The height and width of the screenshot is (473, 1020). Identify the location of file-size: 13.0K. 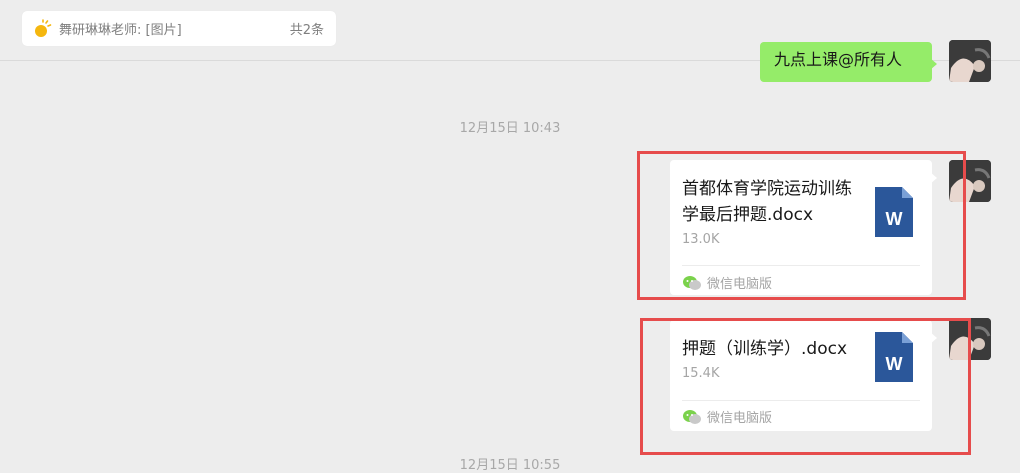
(701, 239).